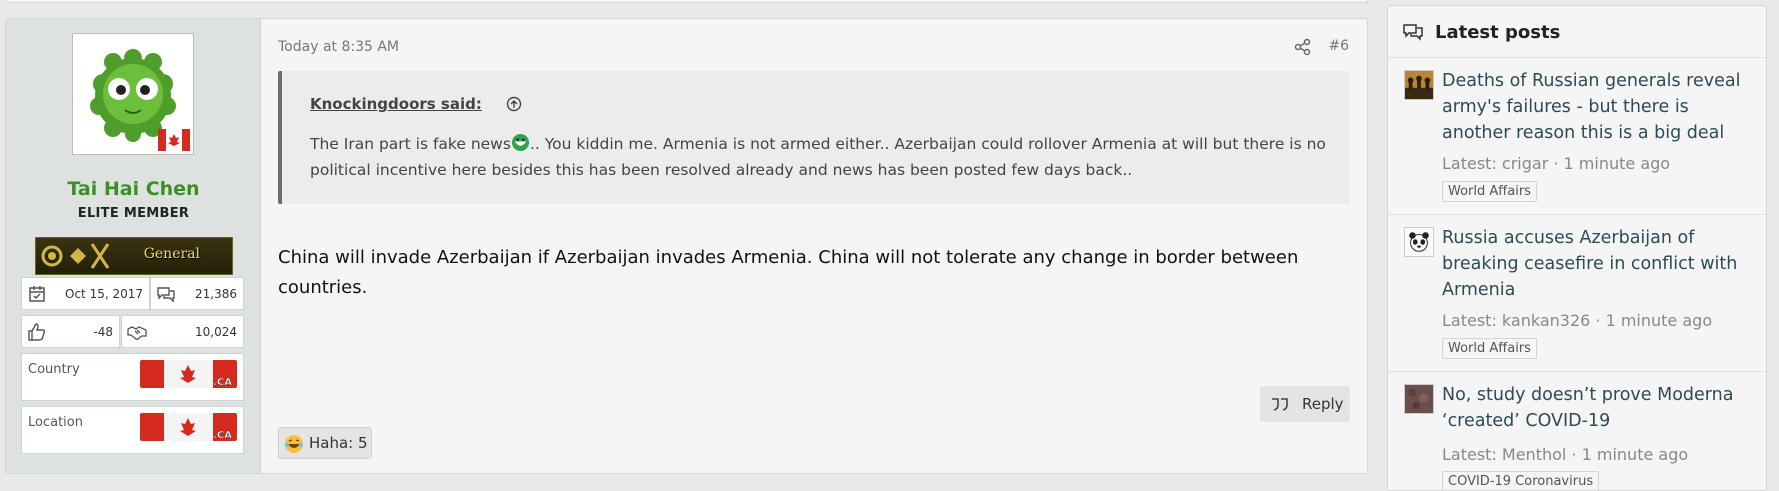 The height and width of the screenshot is (491, 1779). I want to click on thumbs-up-icon, so click(37, 332).